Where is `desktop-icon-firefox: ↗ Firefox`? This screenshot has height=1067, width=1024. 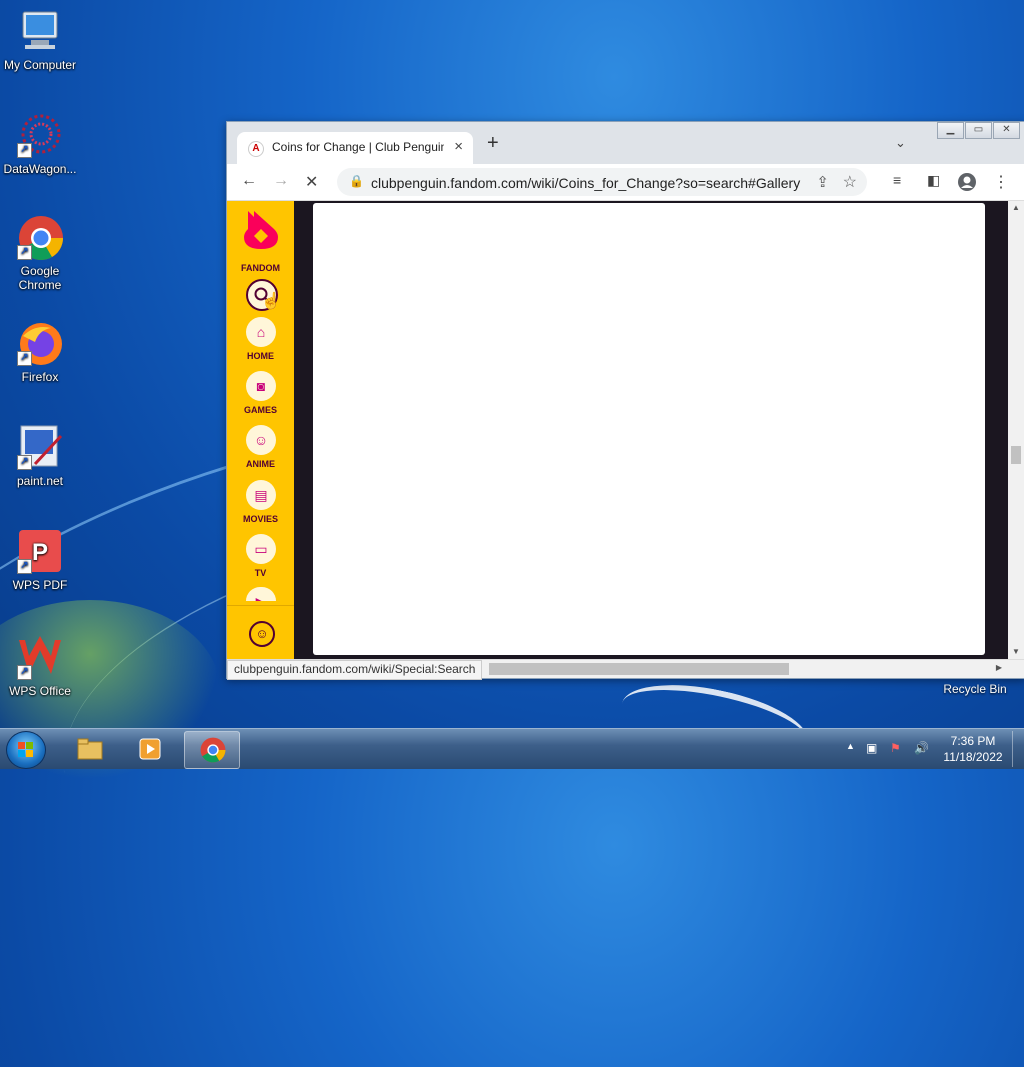 desktop-icon-firefox: ↗ Firefox is located at coordinates (40, 352).